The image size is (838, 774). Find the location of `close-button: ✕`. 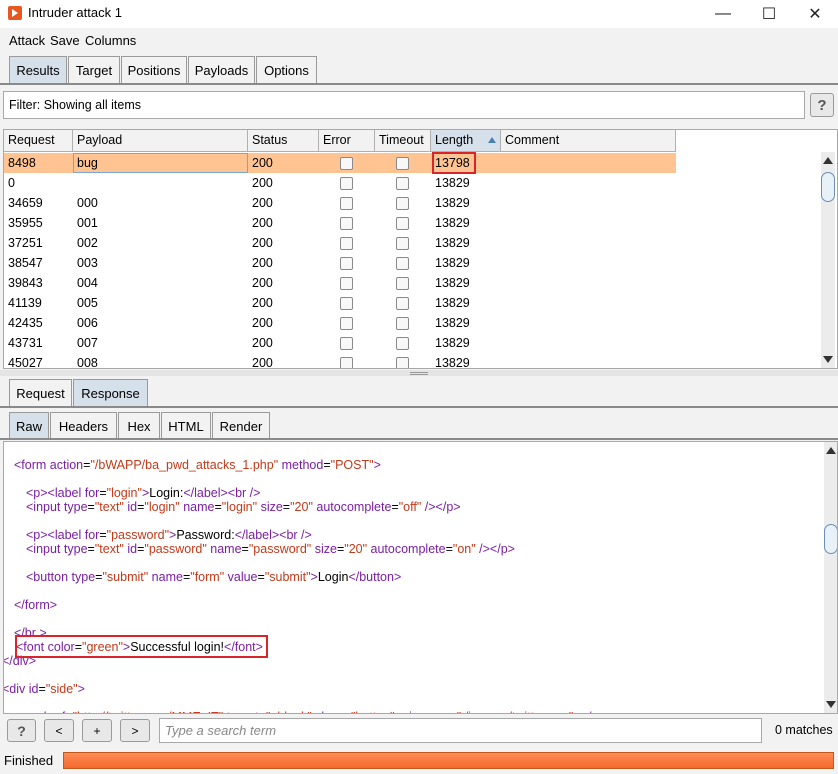

close-button: ✕ is located at coordinates (815, 14).